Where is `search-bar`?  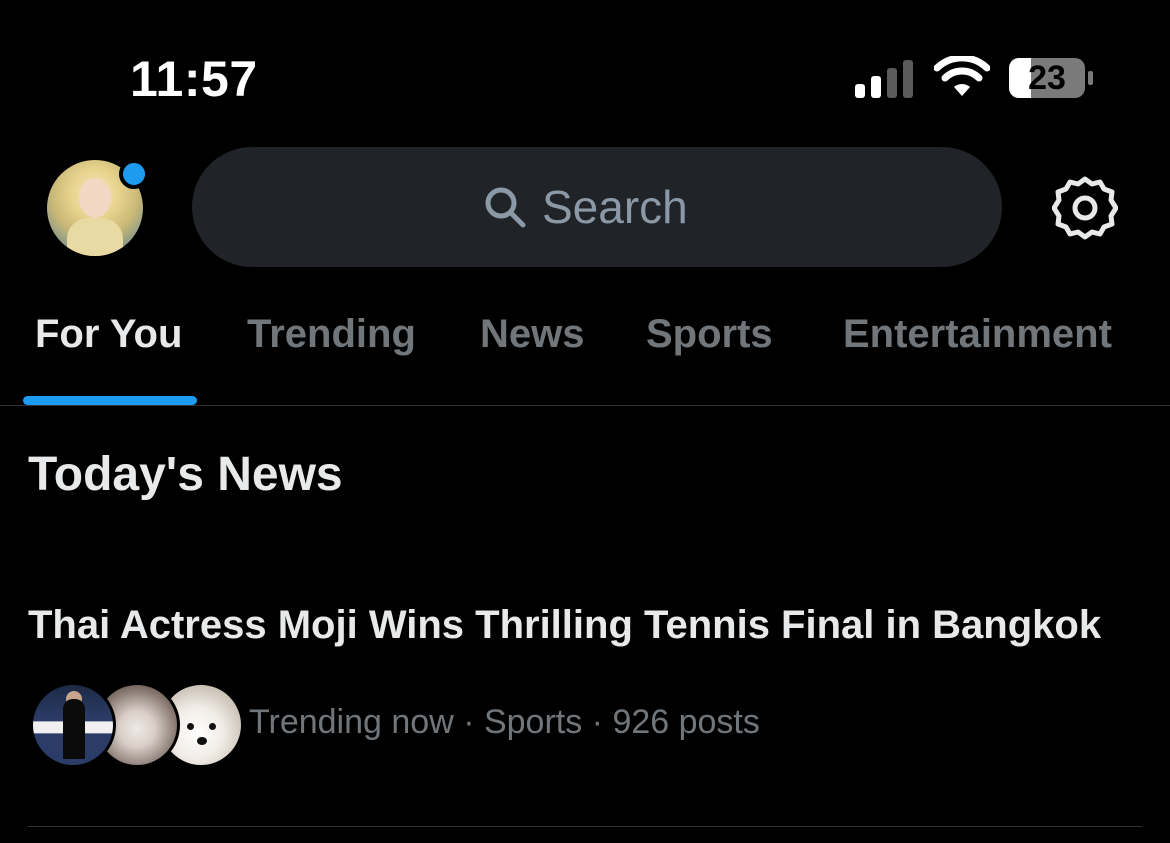
search-bar is located at coordinates (597, 207).